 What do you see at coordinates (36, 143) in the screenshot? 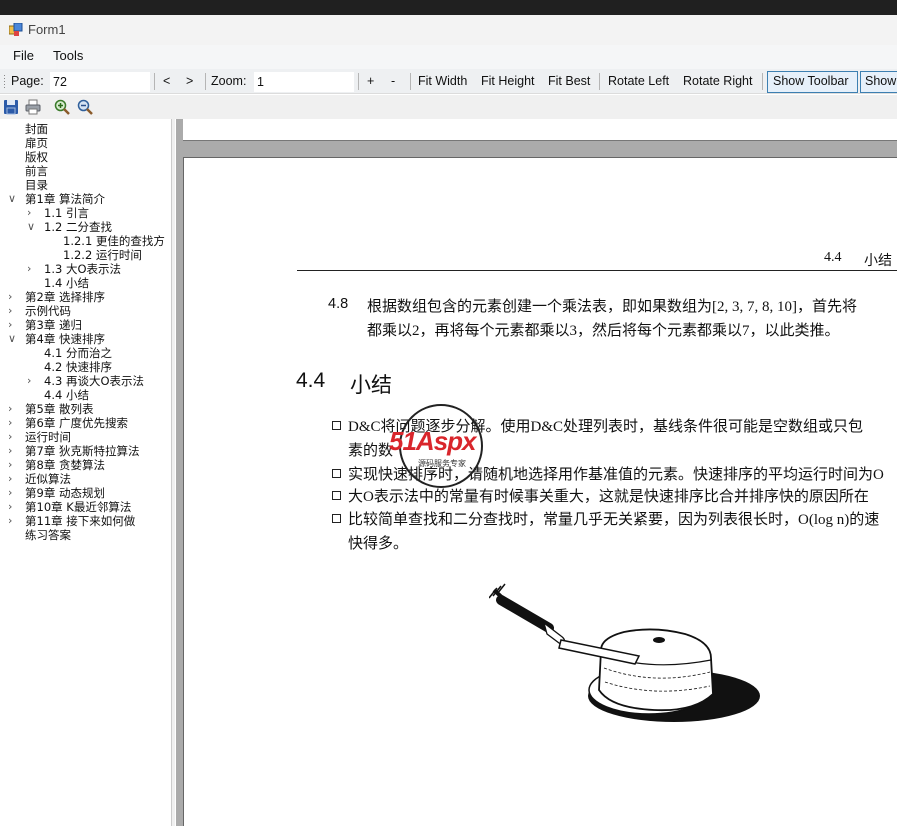
I see `tree-node: 扉页` at bounding box center [36, 143].